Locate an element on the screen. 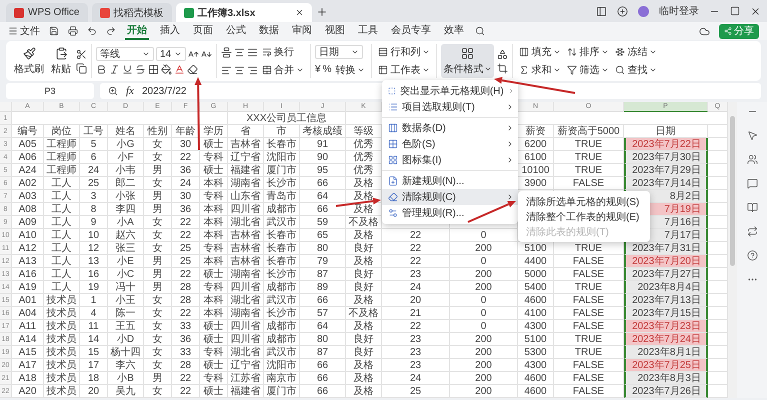  table-cell: 23 is located at coordinates (416, 365).